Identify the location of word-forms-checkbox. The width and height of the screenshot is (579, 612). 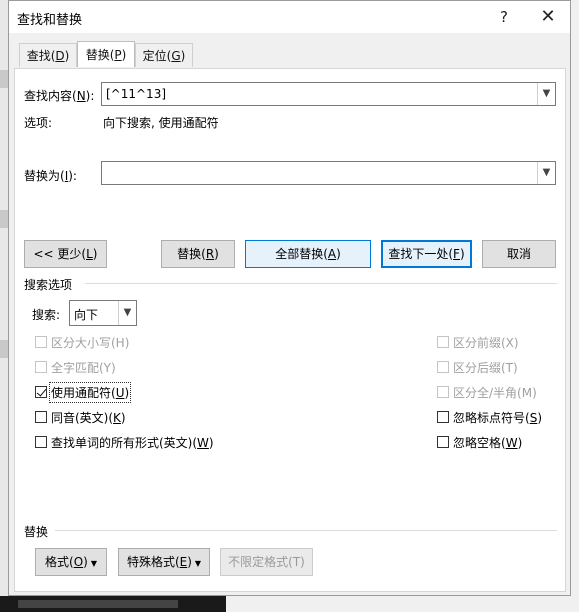
(41, 442).